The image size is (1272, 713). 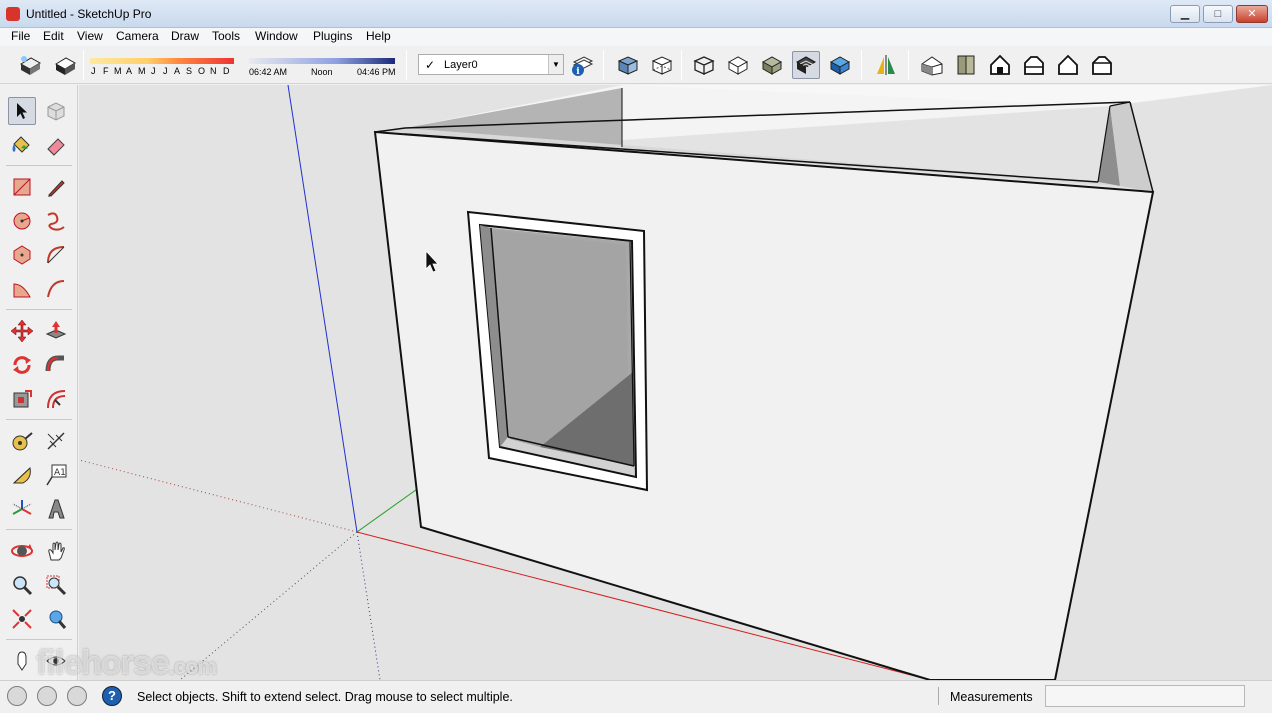 What do you see at coordinates (1102, 65) in the screenshot?
I see `left-view-icon` at bounding box center [1102, 65].